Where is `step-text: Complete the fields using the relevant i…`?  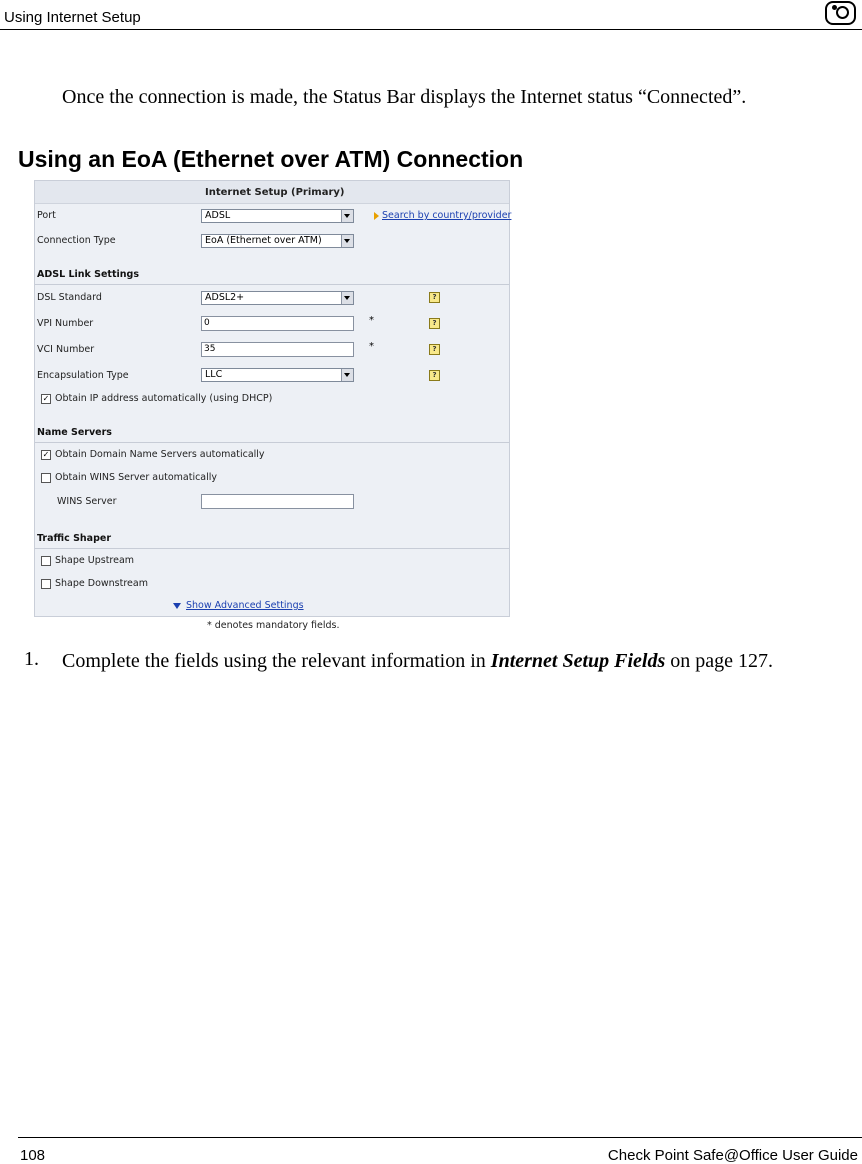
step-text: Complete the fields using the relevant i… is located at coordinates (418, 661).